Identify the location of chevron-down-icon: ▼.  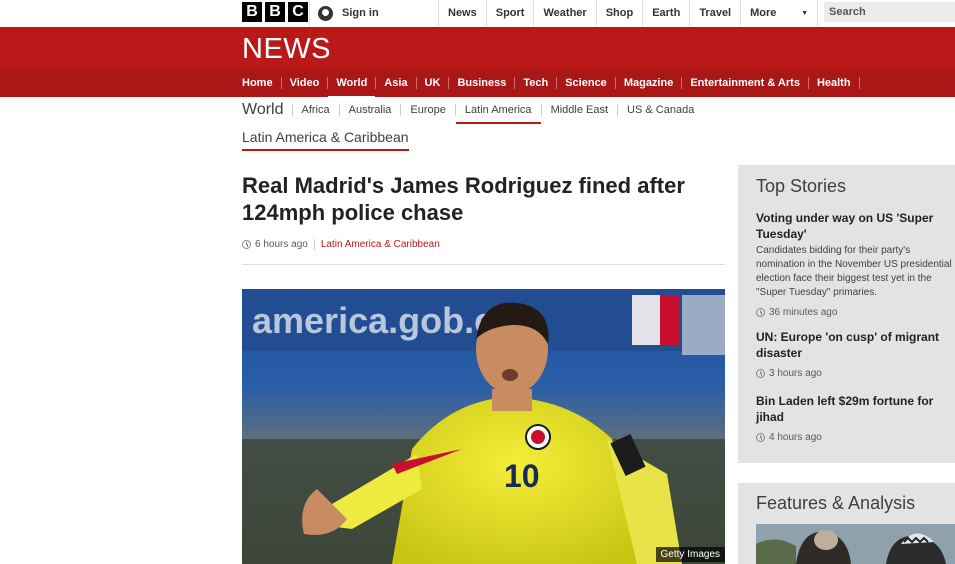
(805, 13).